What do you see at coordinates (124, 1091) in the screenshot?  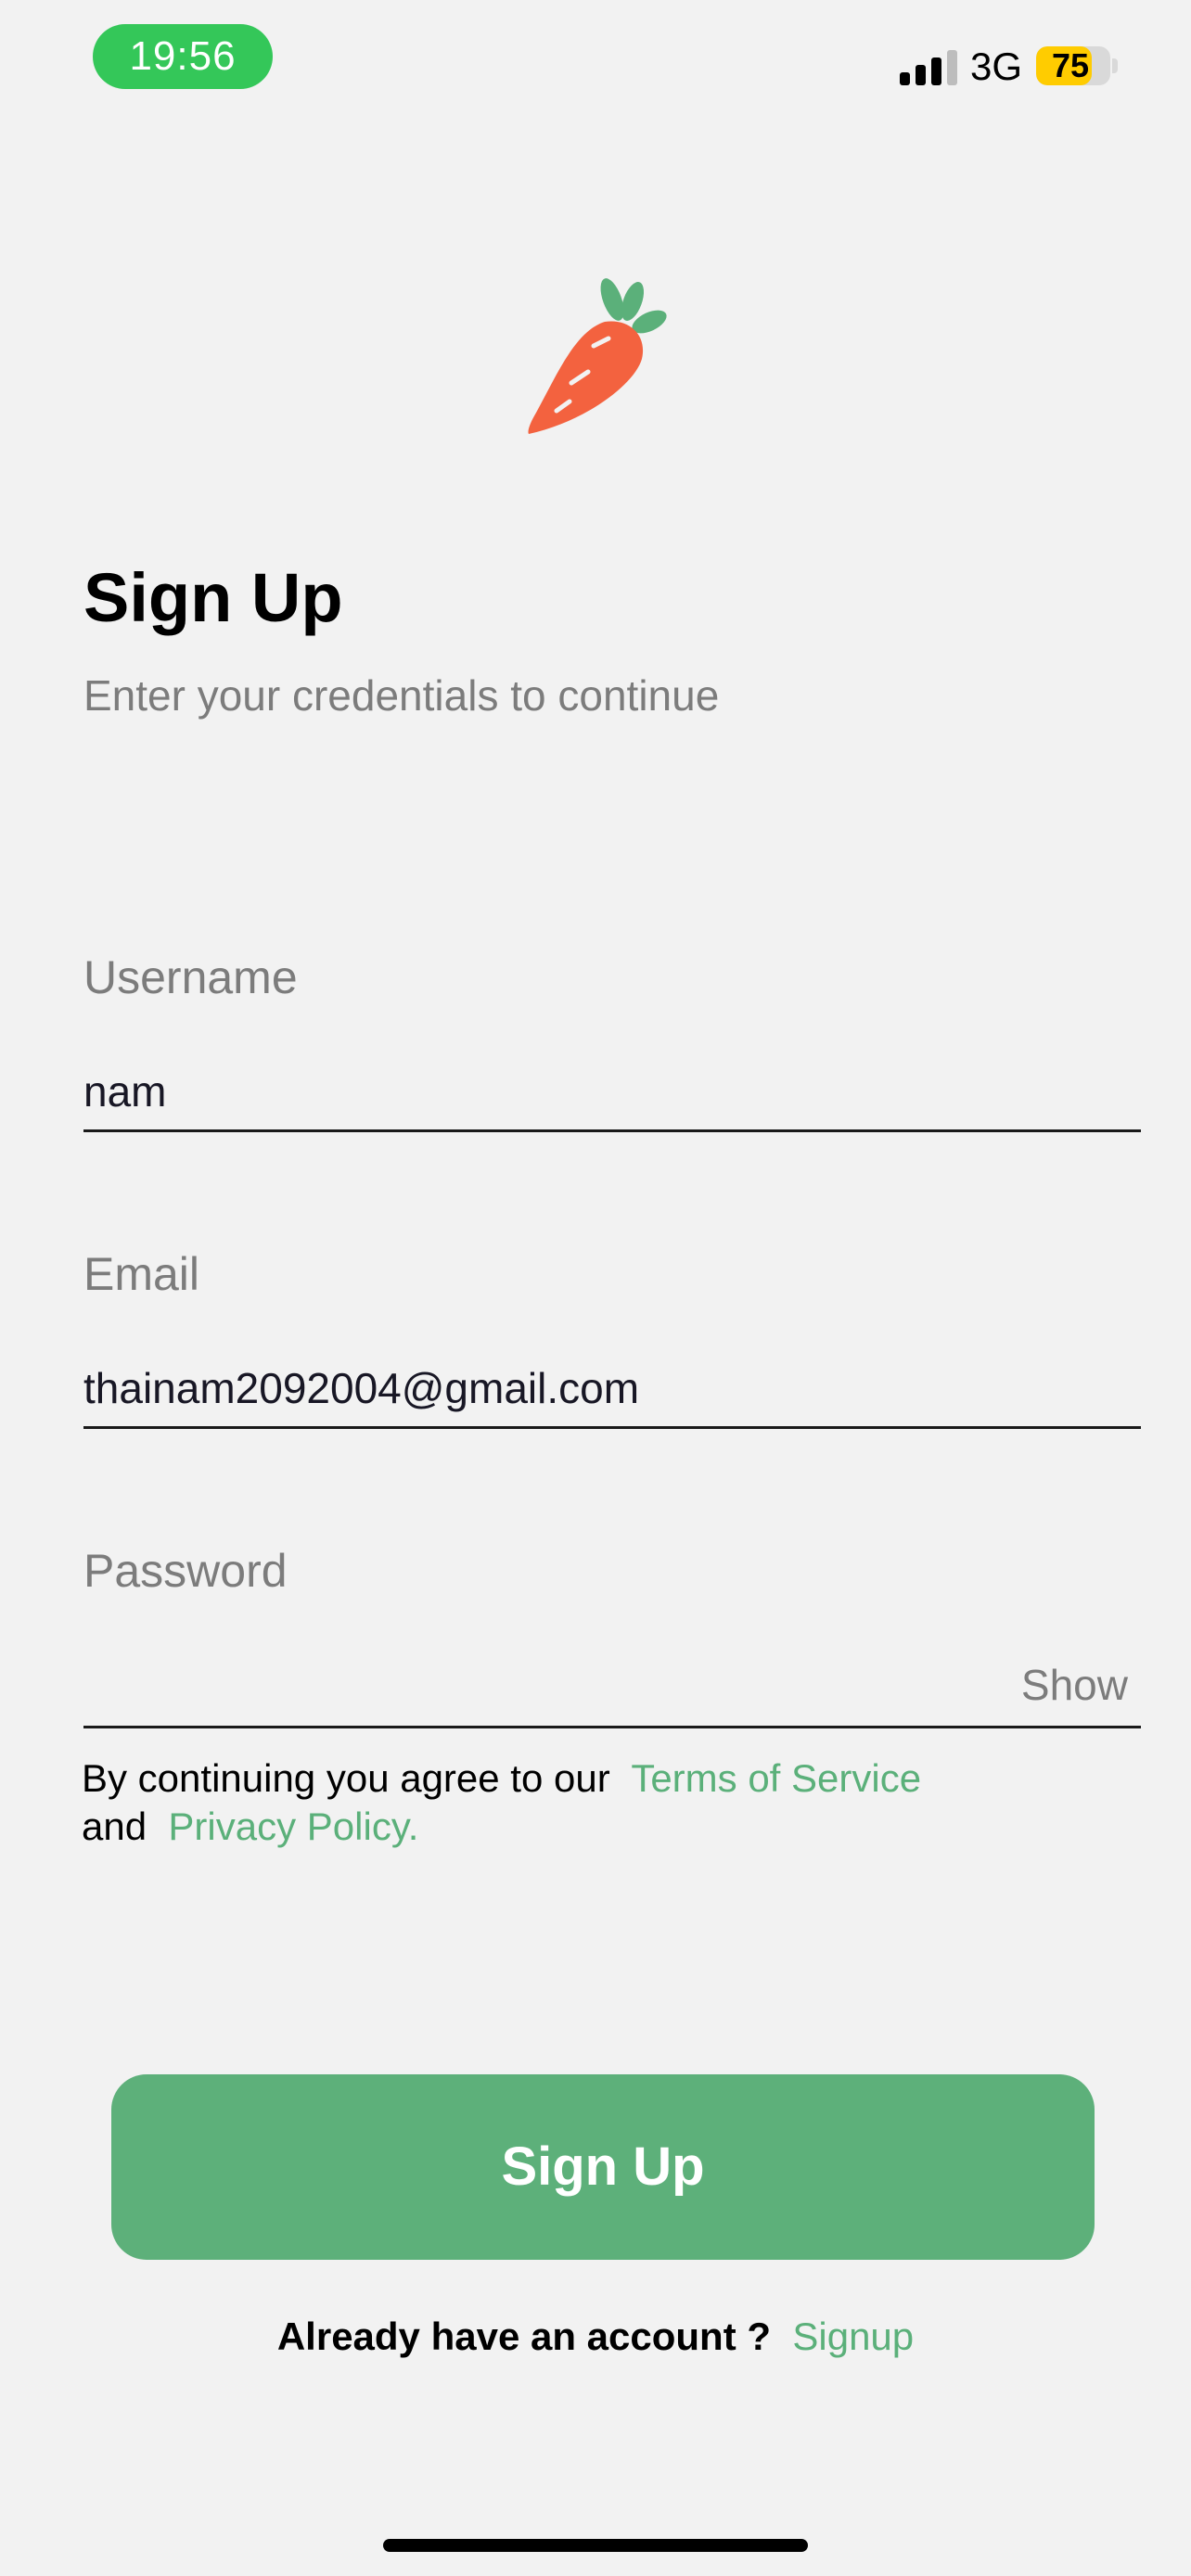 I see `username-field: nam` at bounding box center [124, 1091].